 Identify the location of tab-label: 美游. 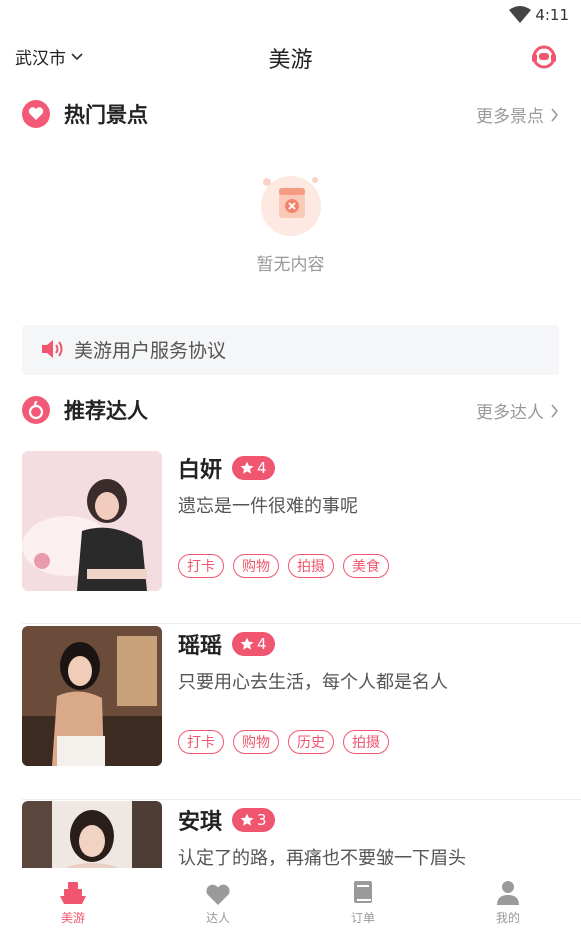
(72, 918).